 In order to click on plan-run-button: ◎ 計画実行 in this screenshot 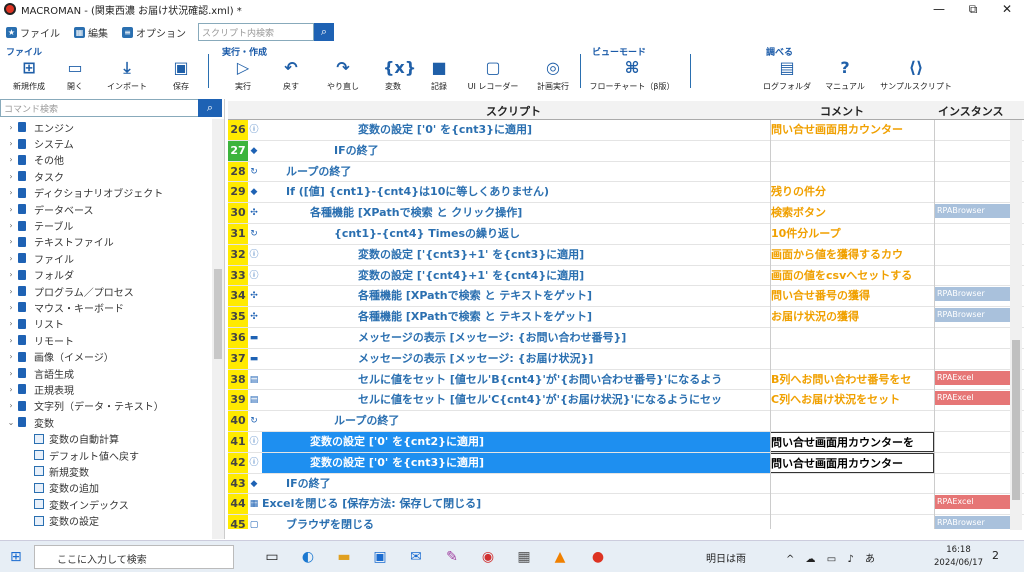, I will do `click(553, 75)`.